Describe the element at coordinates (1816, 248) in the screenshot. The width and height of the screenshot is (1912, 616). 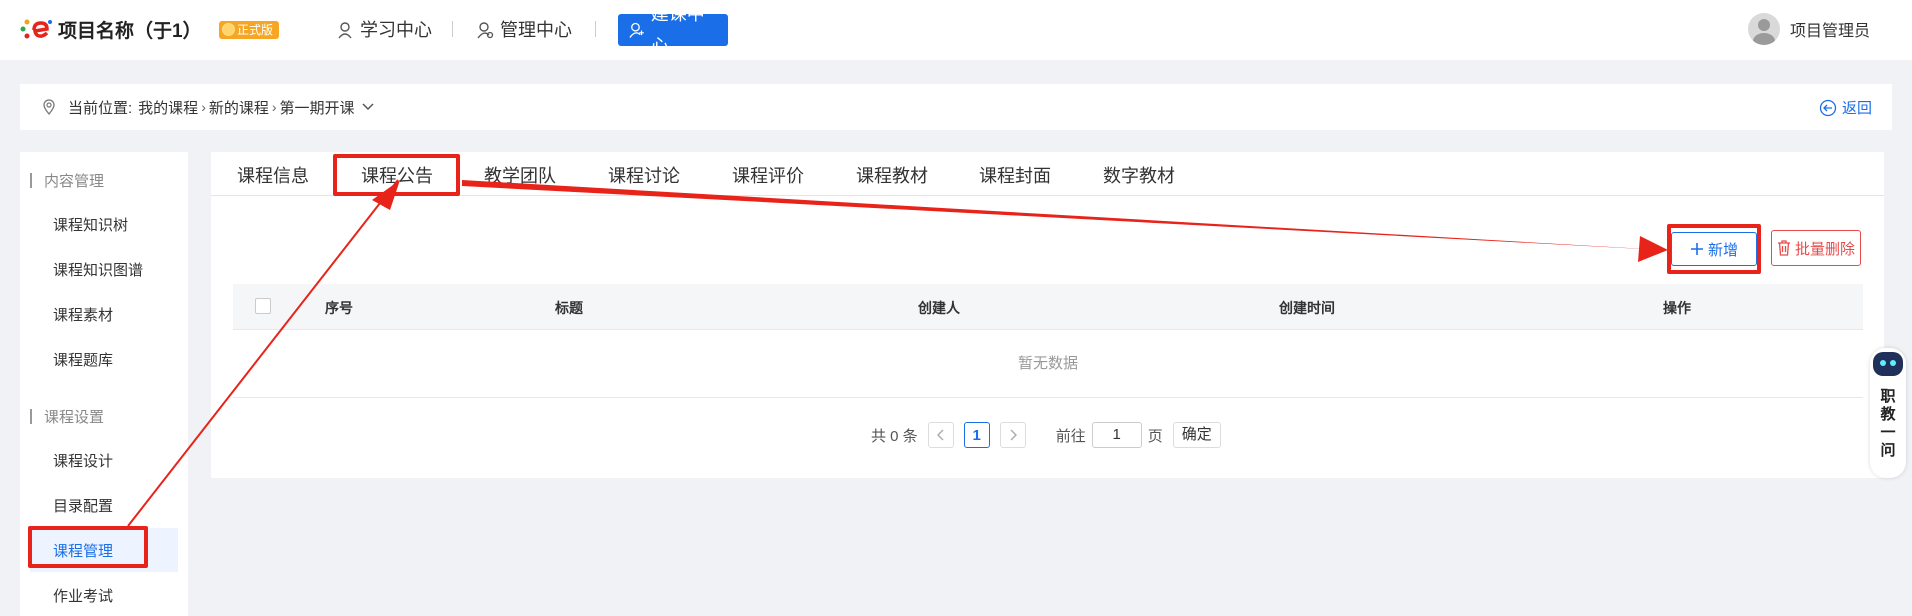
I see `batch-delete-button: 批量删除` at that location.